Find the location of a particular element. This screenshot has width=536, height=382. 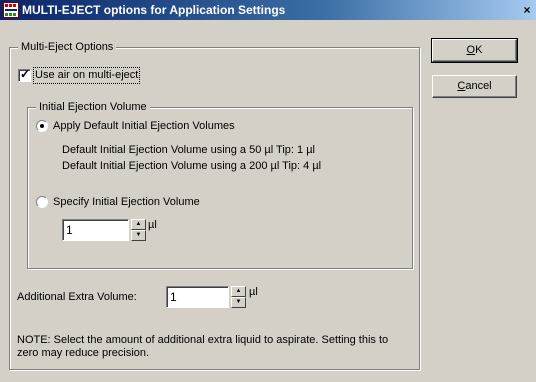

additional-volume-spinner: ▲ ▼ is located at coordinates (238, 297).